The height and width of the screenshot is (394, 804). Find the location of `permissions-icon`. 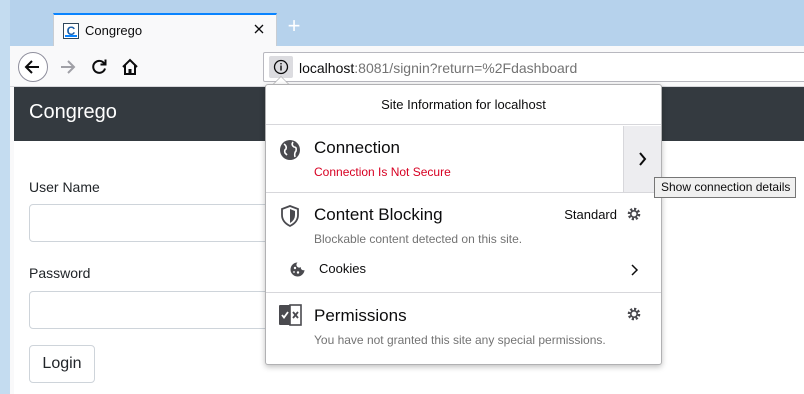

permissions-icon is located at coordinates (290, 315).